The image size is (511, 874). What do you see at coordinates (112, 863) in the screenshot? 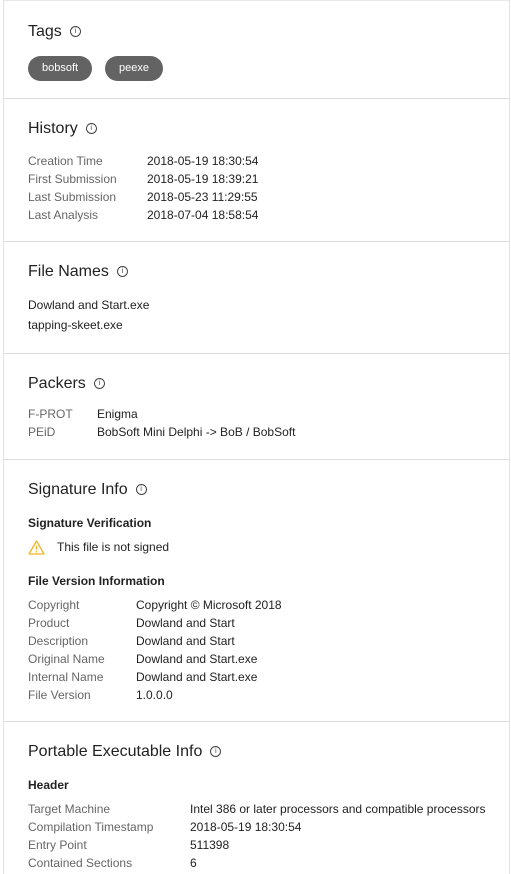
I see `pe-row: Contained Sections 6` at bounding box center [112, 863].